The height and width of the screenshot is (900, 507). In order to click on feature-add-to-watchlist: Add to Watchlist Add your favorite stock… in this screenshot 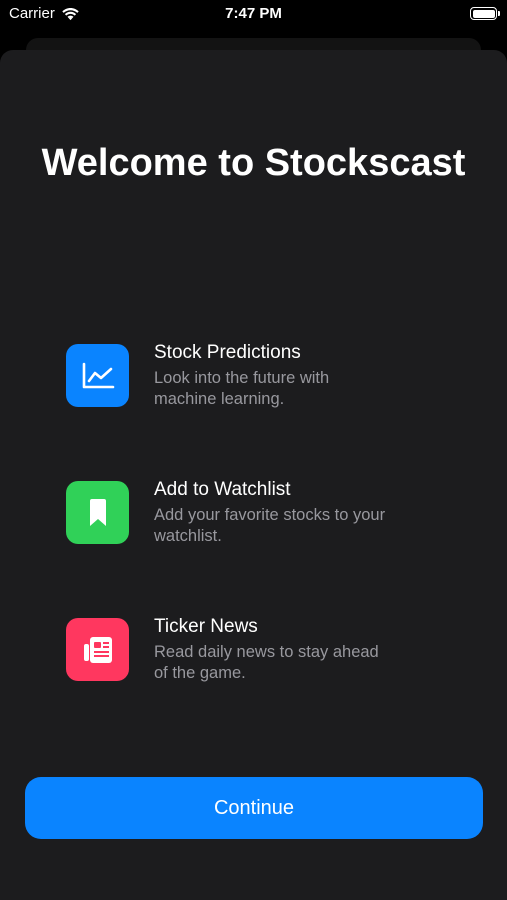, I will do `click(266, 515)`.